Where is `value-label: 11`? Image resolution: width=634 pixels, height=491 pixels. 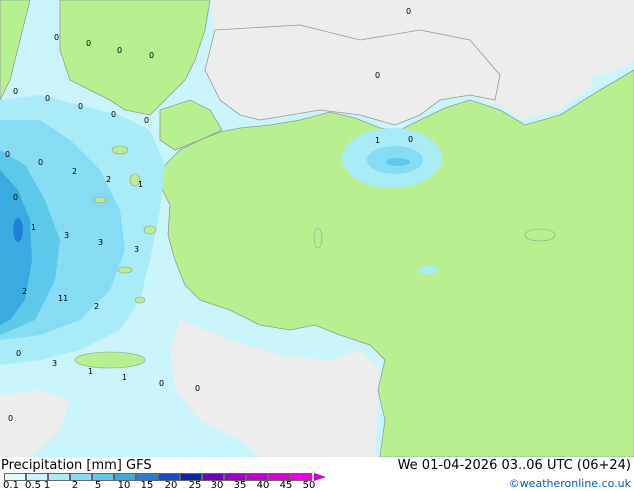
value-label: 11 is located at coordinates (63, 298).